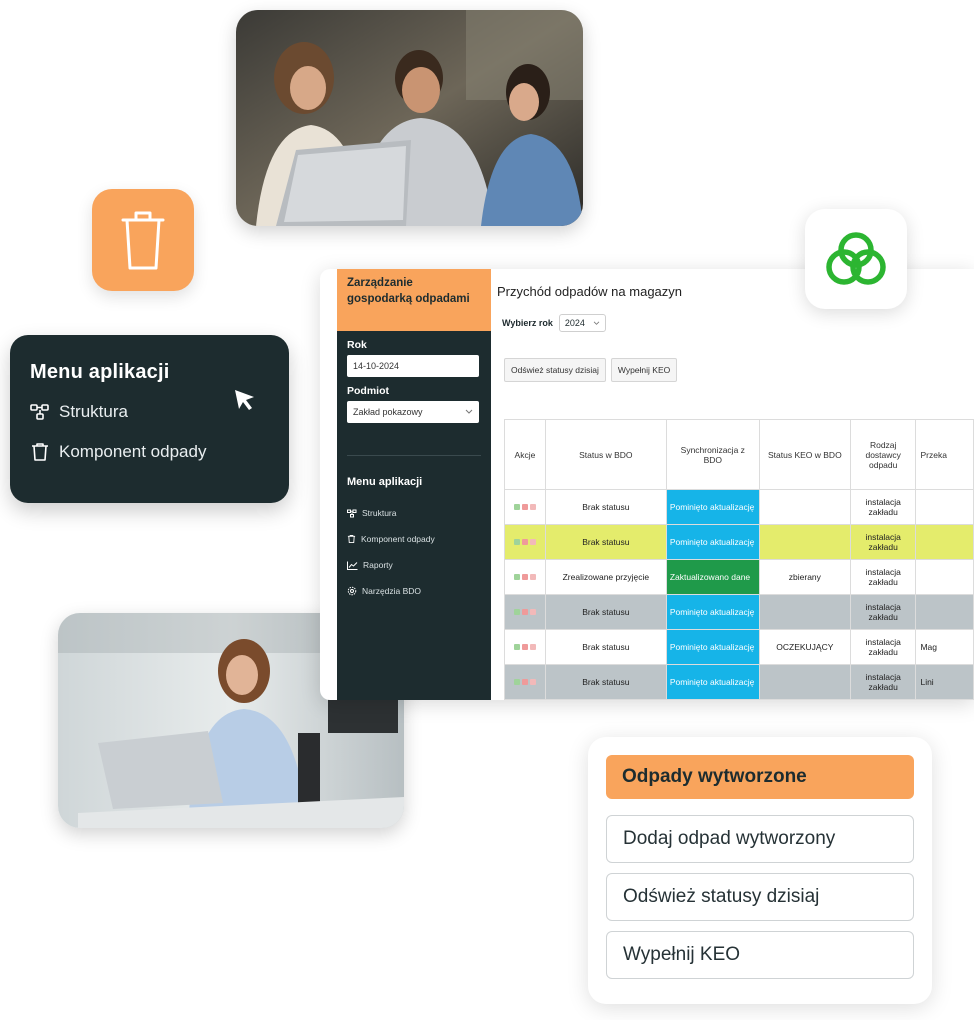 This screenshot has height=1020, width=974. What do you see at coordinates (100, 372) in the screenshot?
I see `menu-card-title: Menu aplikacji` at bounding box center [100, 372].